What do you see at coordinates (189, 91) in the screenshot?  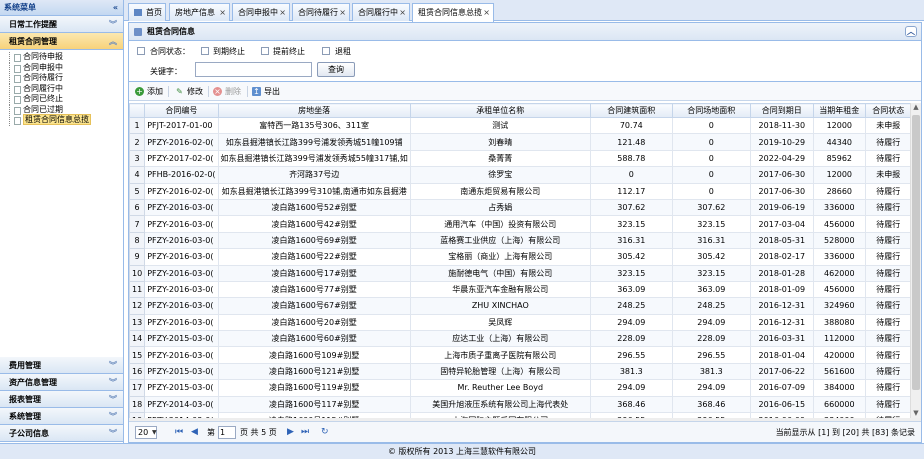 I see `edit-button: ✎ 修改` at bounding box center [189, 91].